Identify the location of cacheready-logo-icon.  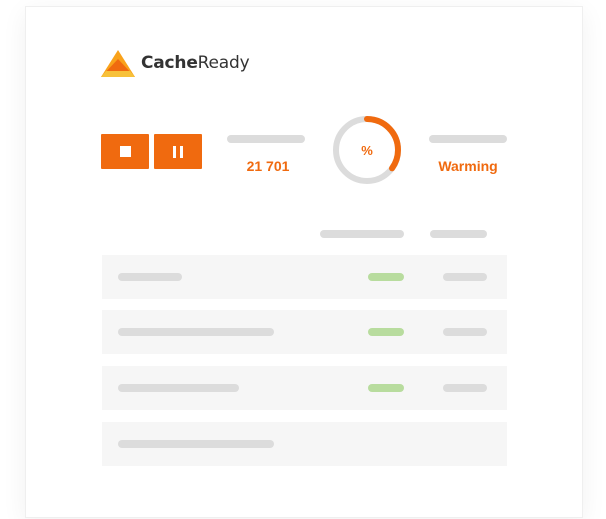
(118, 63).